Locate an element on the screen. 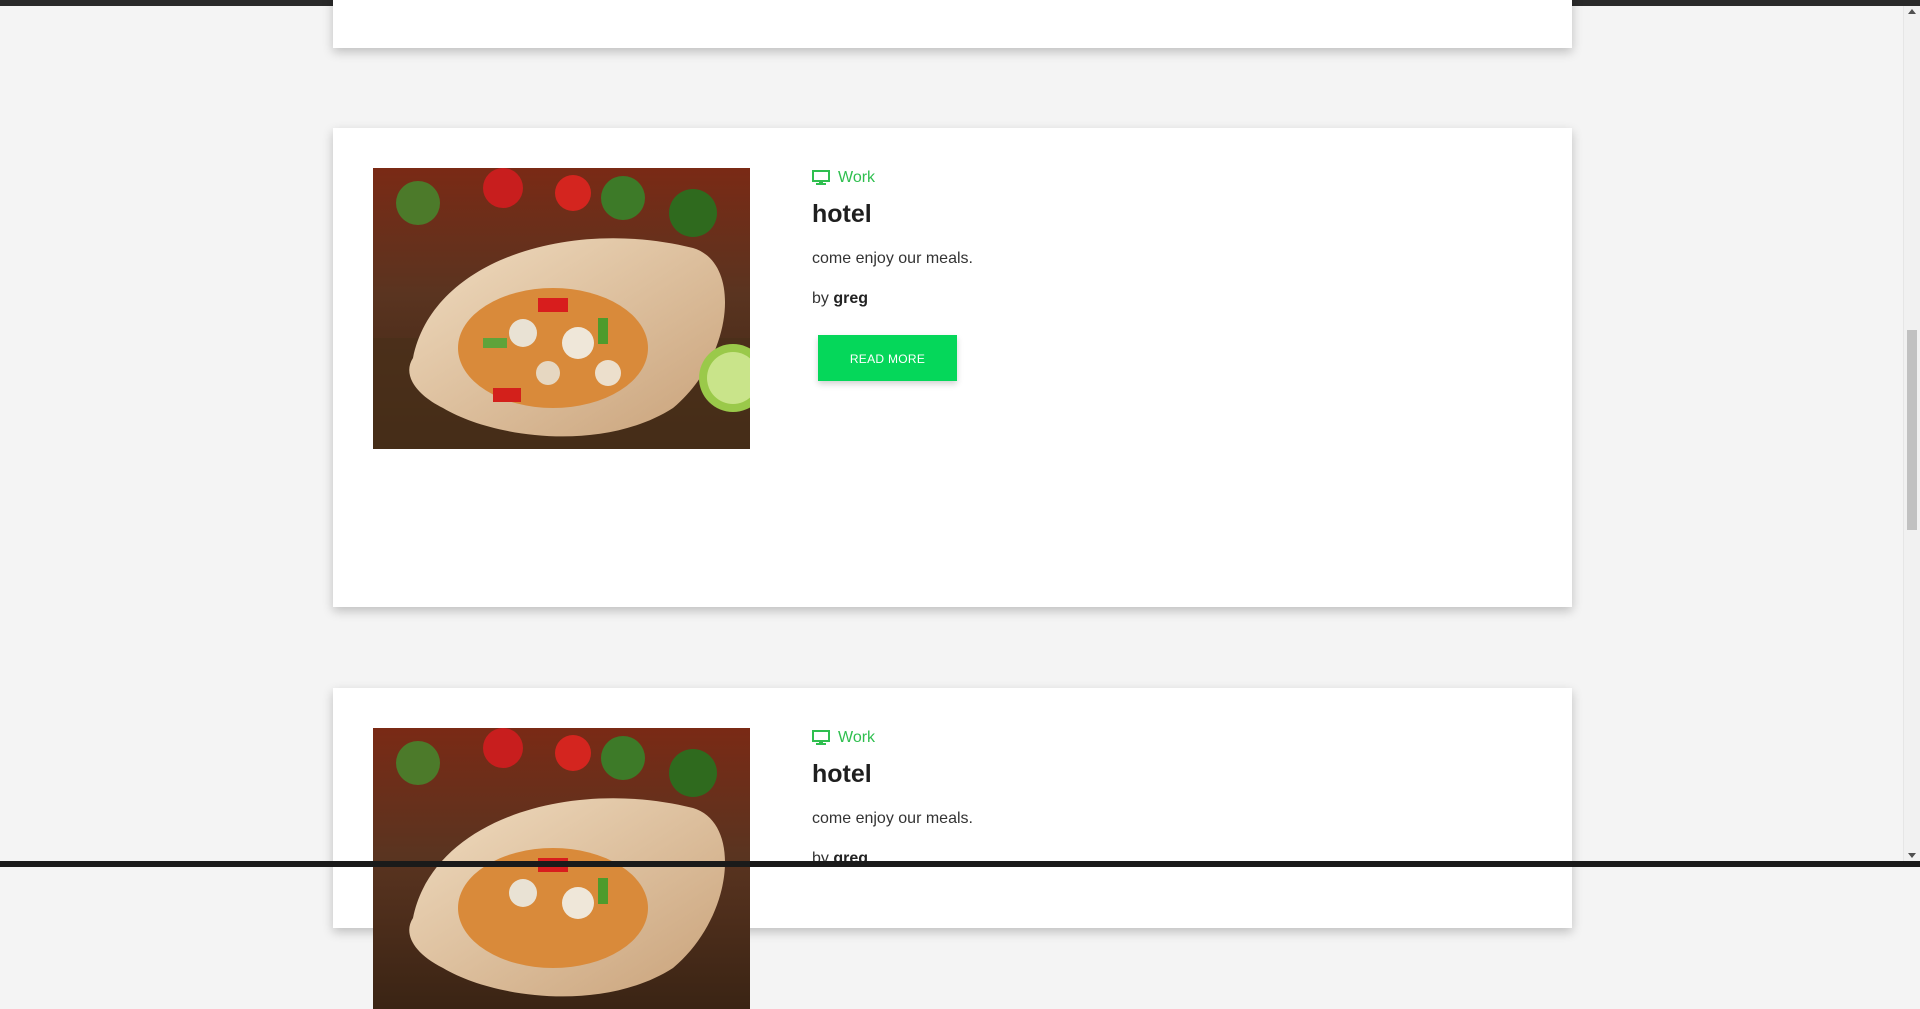  scroll-up-arrow-icon is located at coordinates (1912, 11).